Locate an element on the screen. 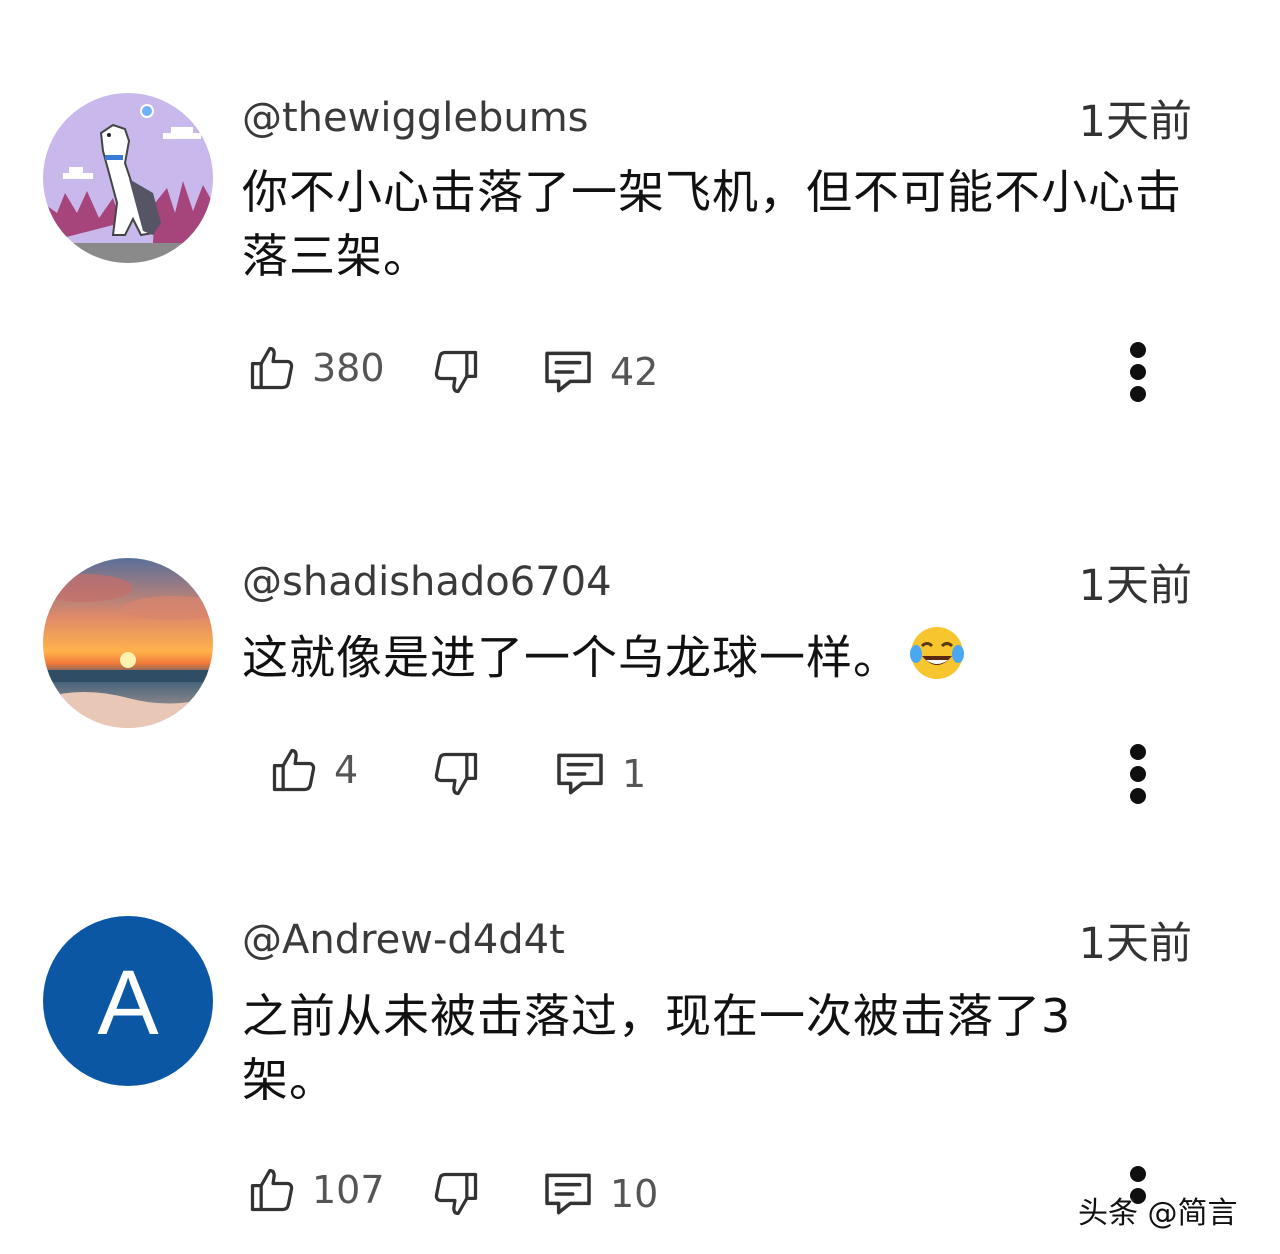  like-button: 4 is located at coordinates (313, 770).